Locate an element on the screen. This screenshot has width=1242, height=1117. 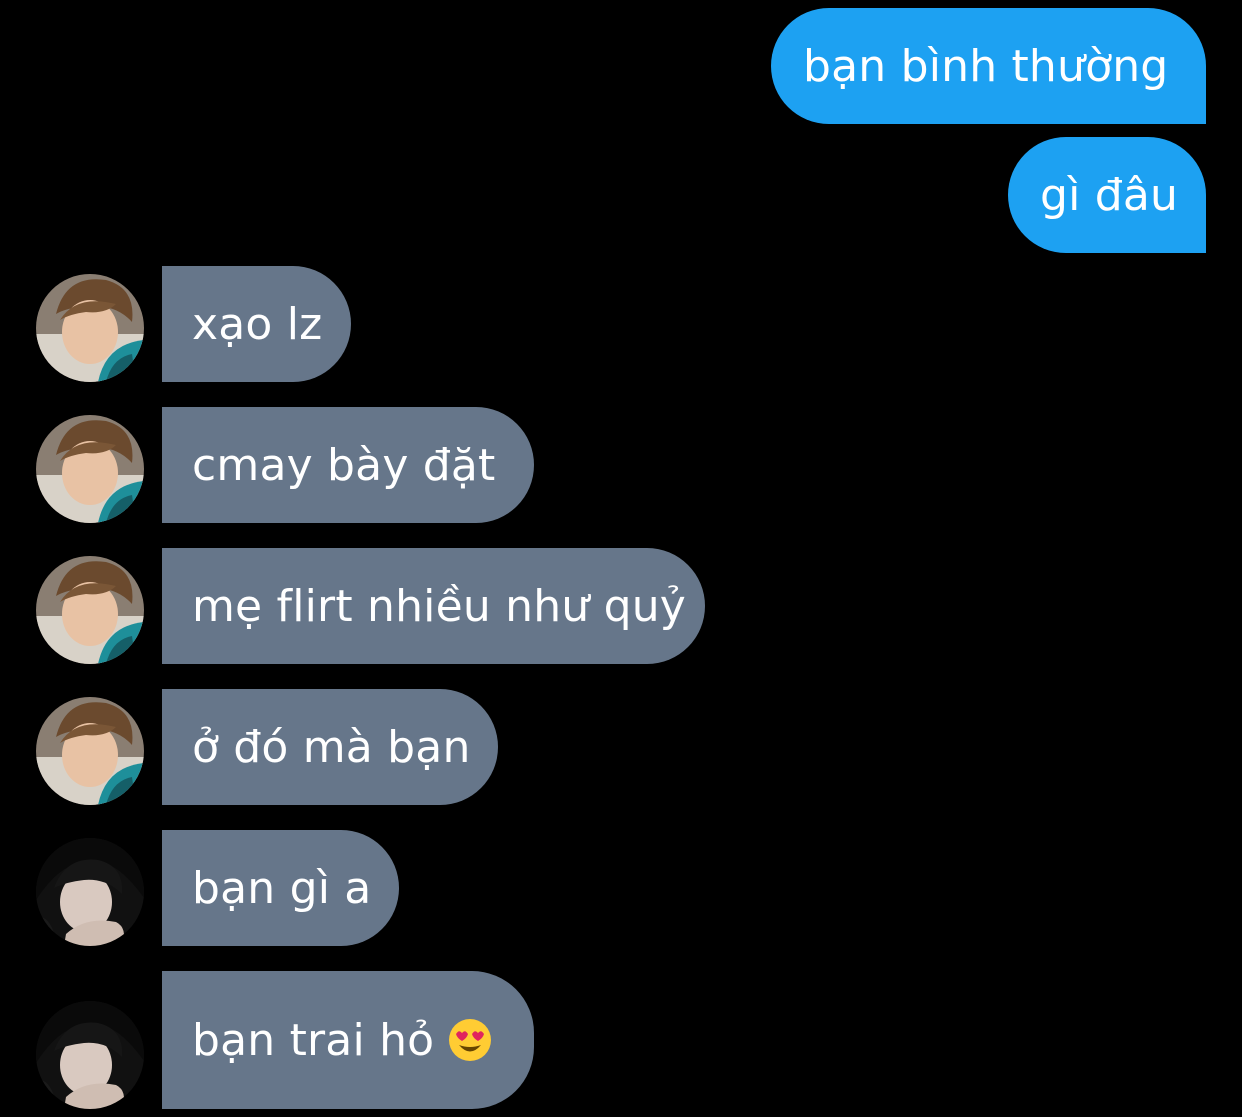
message-text: bạn gì a is located at coordinates (282, 888).